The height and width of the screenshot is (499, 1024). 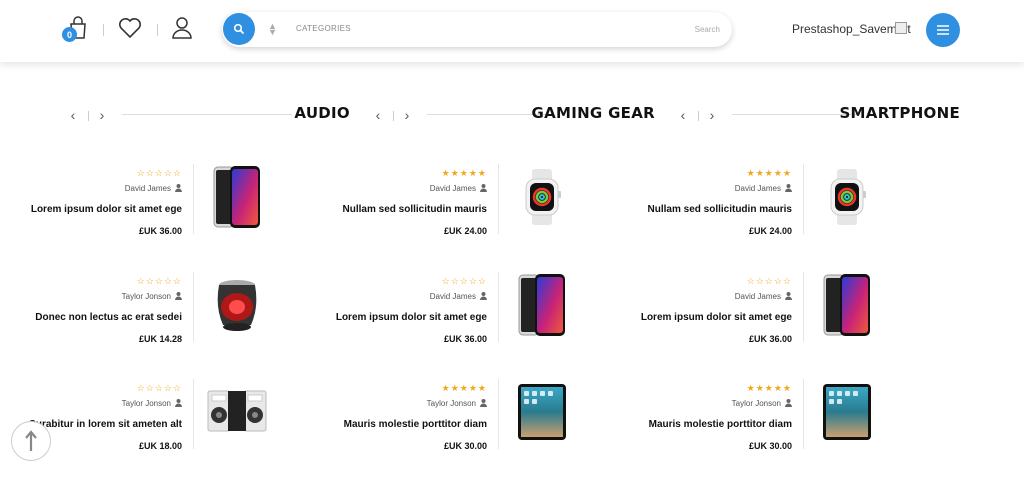 I want to click on search-bar: ▲ ▼ CATEGORIES, so click(x=477, y=29).